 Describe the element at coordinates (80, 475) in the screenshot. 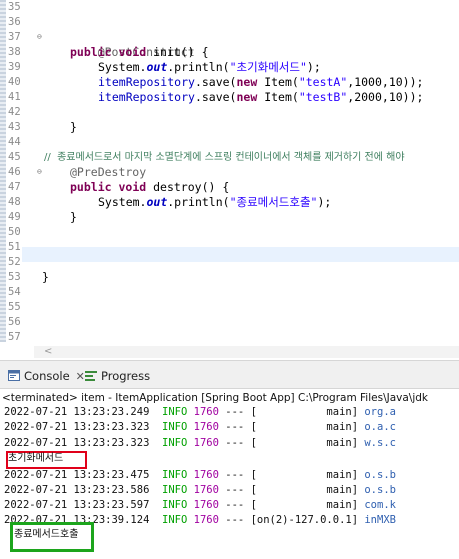

I see `log-ts: 2022-07-21 13:23:23.475` at that location.